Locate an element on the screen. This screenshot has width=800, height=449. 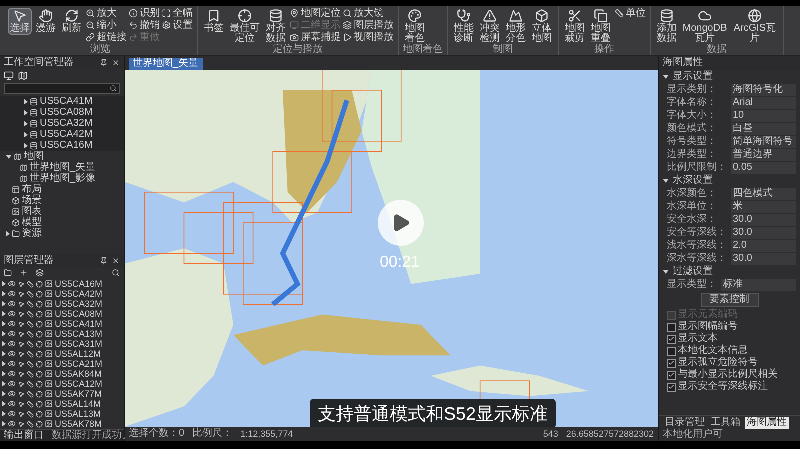
layer-row: US5CA32M is located at coordinates (62, 304).